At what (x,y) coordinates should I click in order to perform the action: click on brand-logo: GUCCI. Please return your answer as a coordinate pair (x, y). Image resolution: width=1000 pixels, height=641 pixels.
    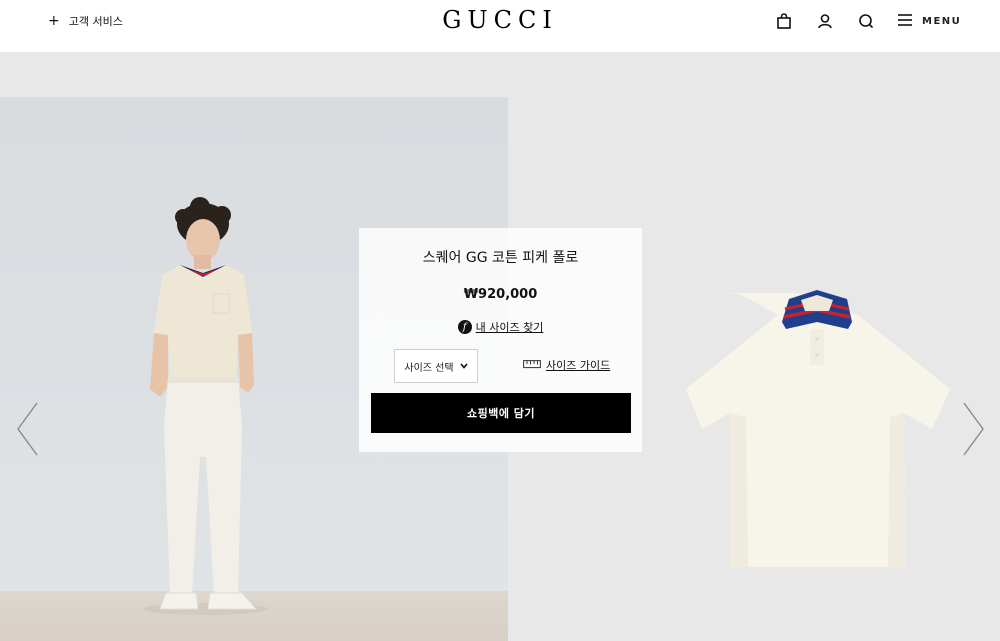
    Looking at the image, I should click on (500, 20).